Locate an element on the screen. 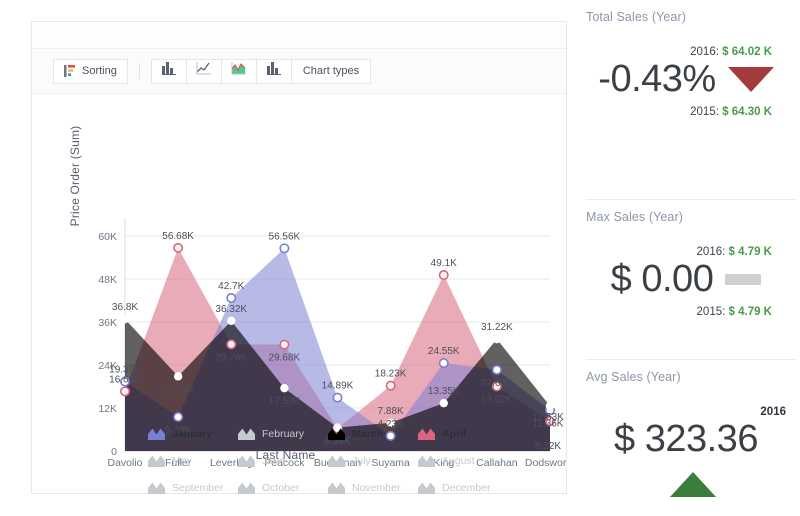  data-point-label: 19.38K is located at coordinates (125, 370).